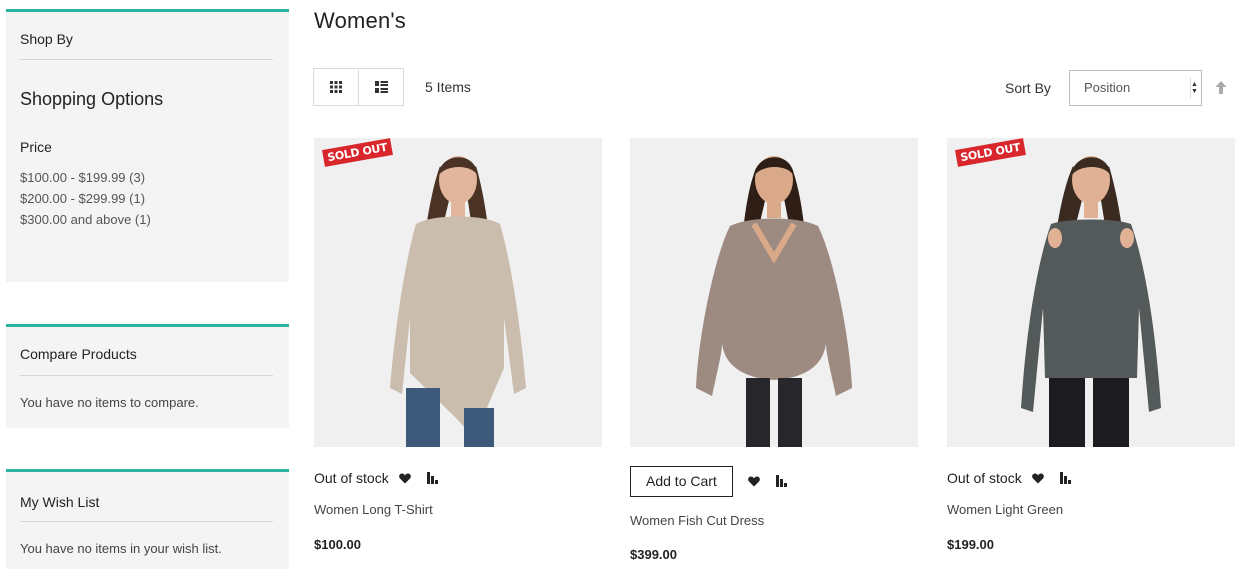 Image resolution: width=1235 pixels, height=569 pixels. Describe the element at coordinates (60, 502) in the screenshot. I see `wishlist-title: My Wish List` at that location.